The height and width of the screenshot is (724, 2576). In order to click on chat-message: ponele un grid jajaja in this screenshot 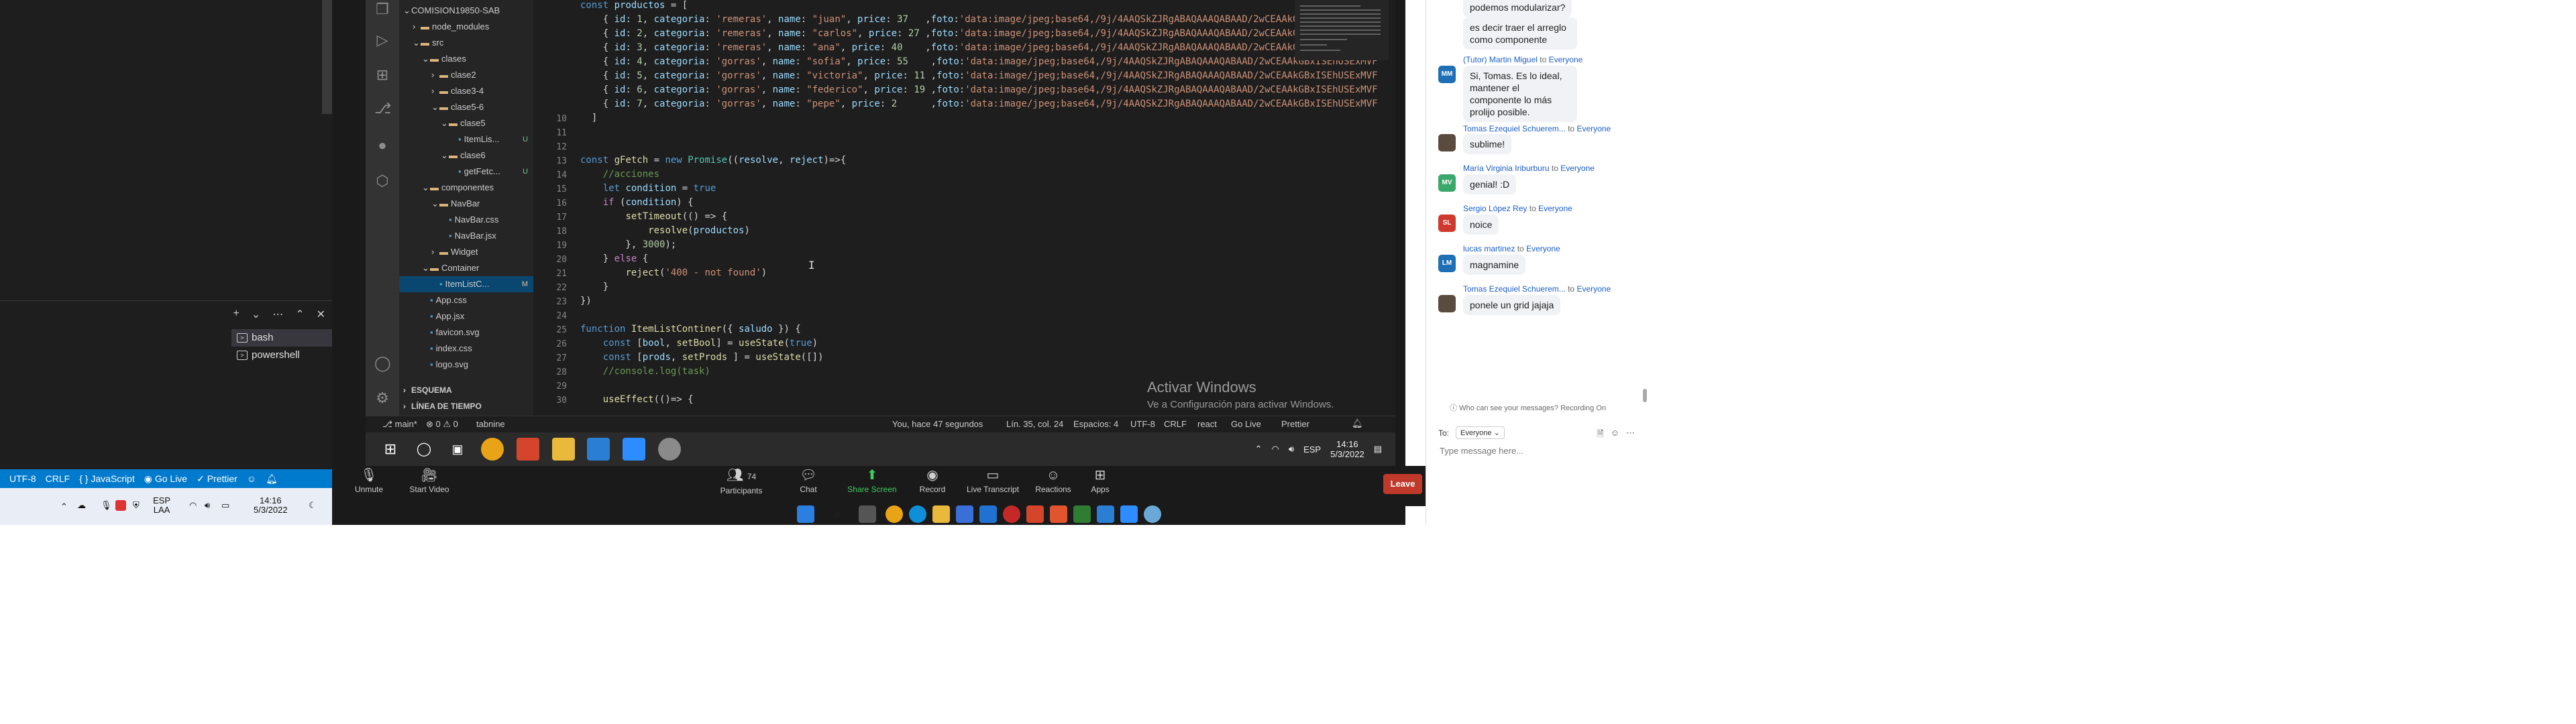, I will do `click(1512, 305)`.